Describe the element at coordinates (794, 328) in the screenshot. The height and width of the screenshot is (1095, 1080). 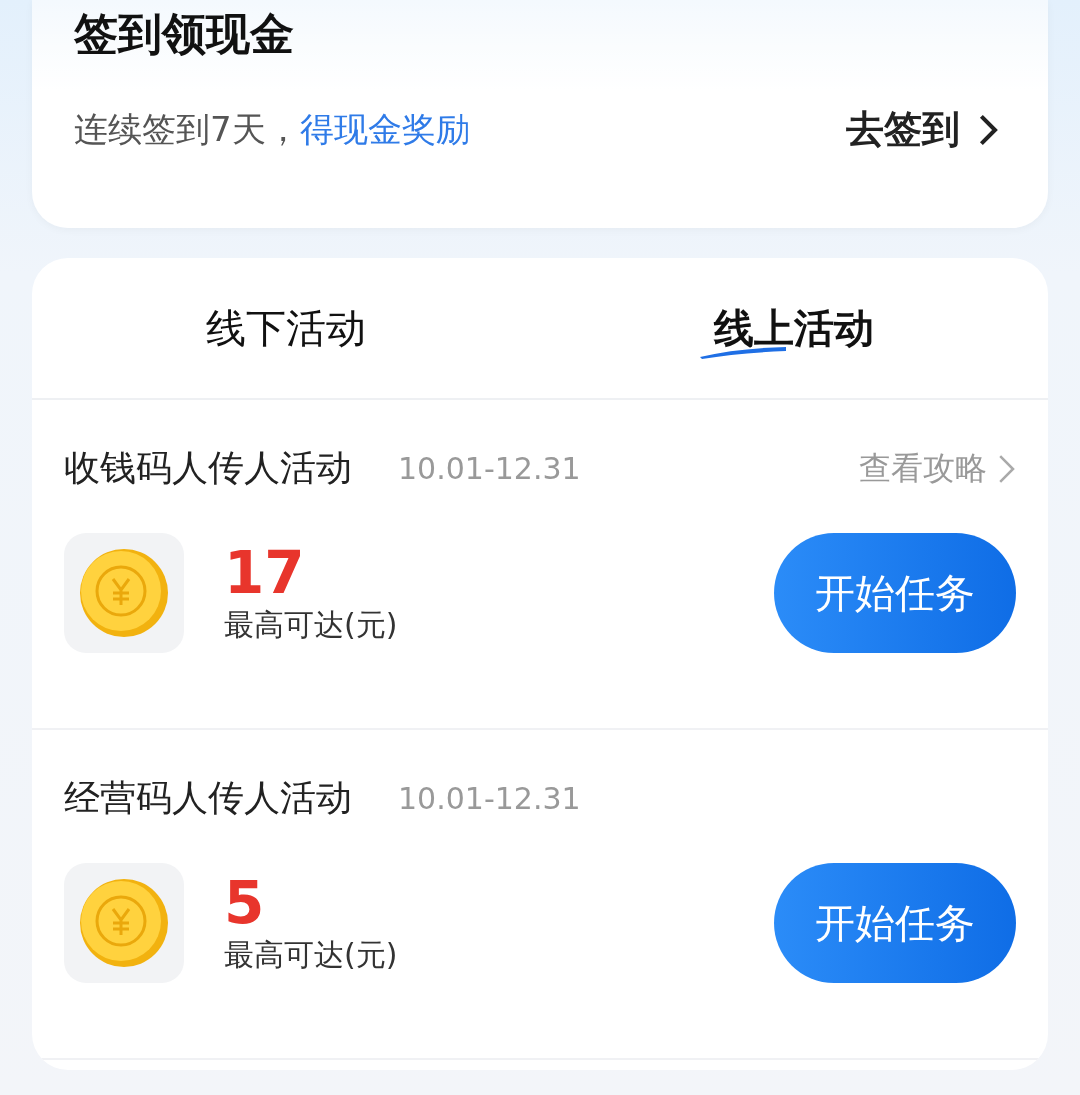
I see `tab: 线上活动` at that location.